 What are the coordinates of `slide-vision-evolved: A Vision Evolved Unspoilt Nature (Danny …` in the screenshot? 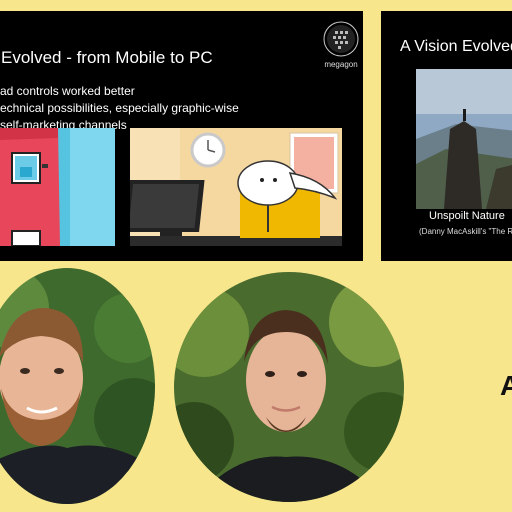 It's located at (446, 136).